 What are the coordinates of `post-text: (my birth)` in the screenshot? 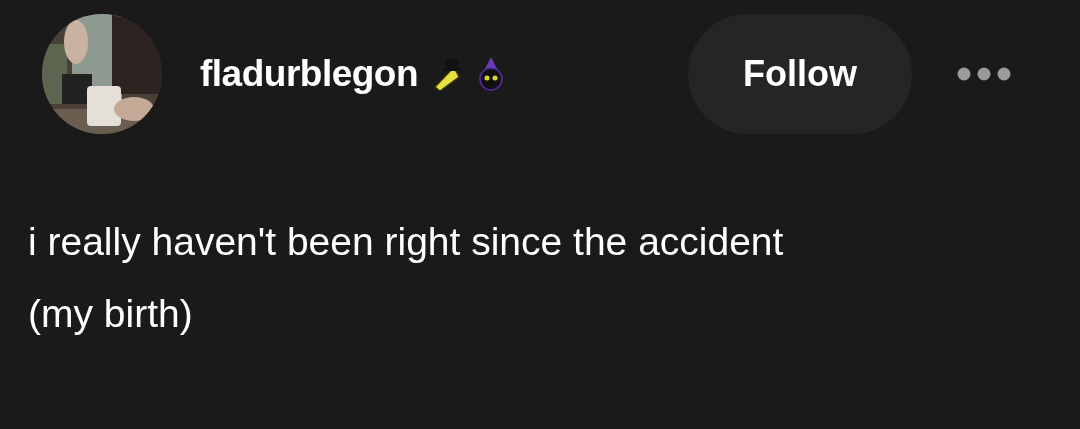 It's located at (110, 314).